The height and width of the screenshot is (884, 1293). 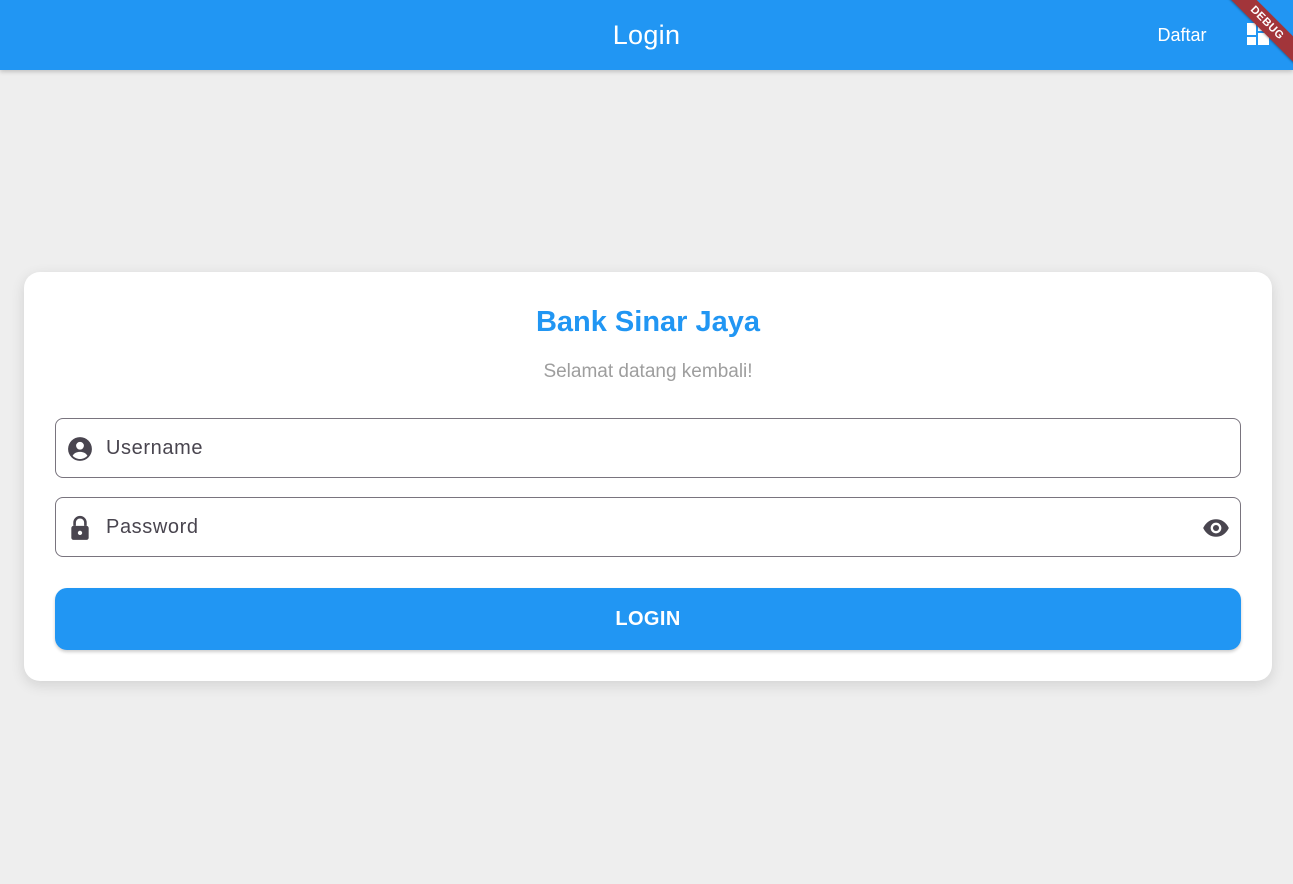 What do you see at coordinates (648, 527) in the screenshot?
I see `password-input: Password` at bounding box center [648, 527].